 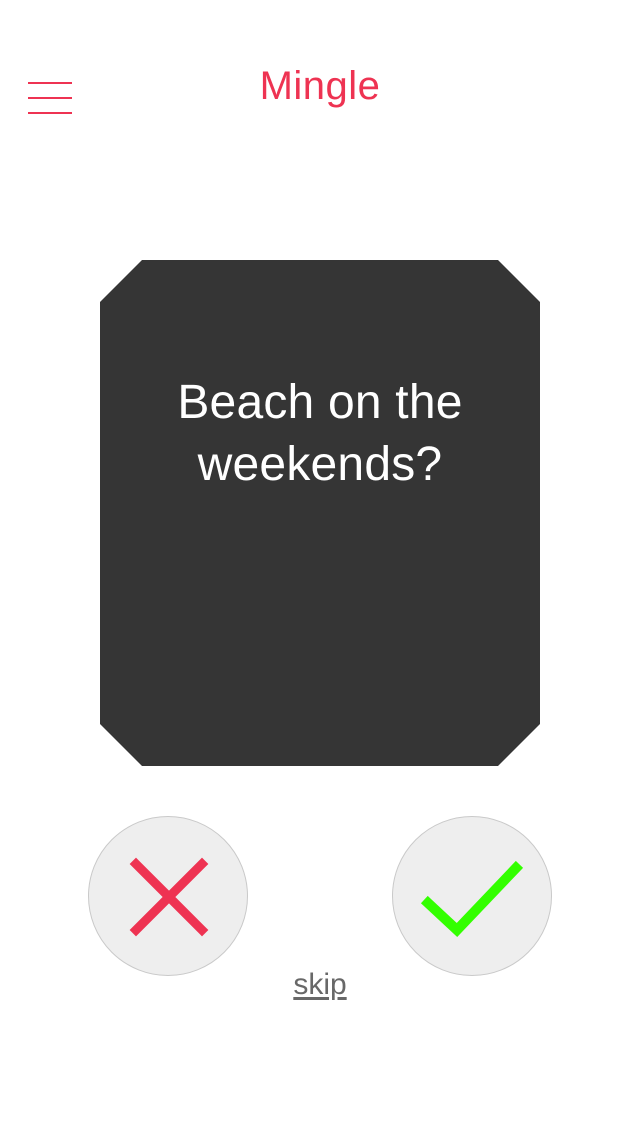 I want to click on reject-button, so click(x=168, y=896).